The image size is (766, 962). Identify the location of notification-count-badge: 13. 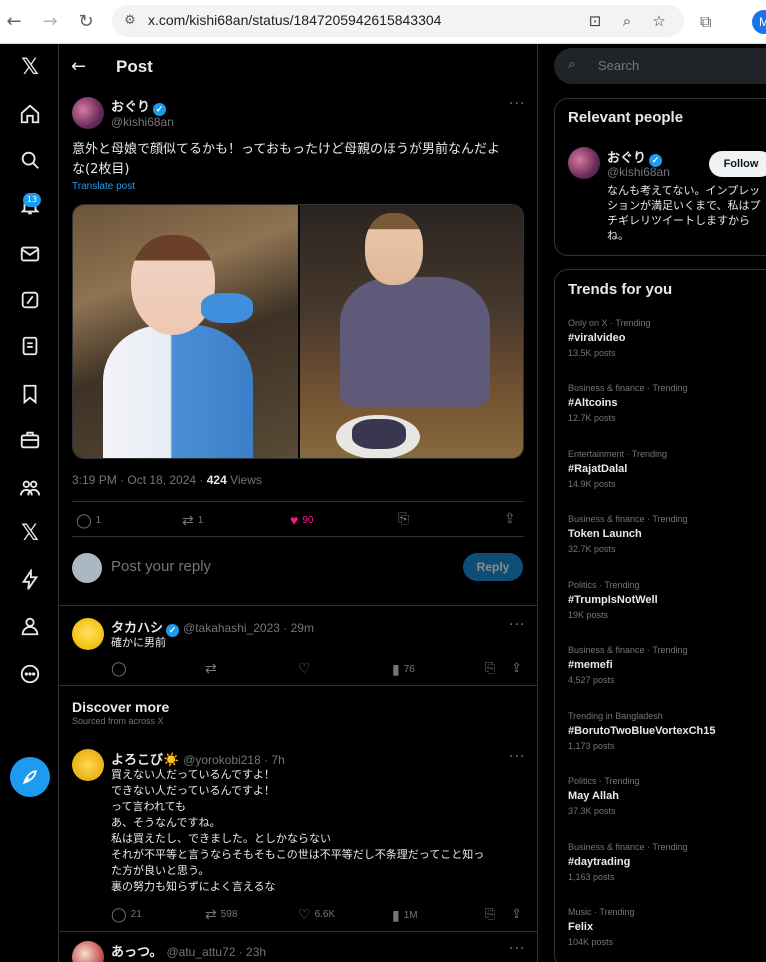
(32, 200).